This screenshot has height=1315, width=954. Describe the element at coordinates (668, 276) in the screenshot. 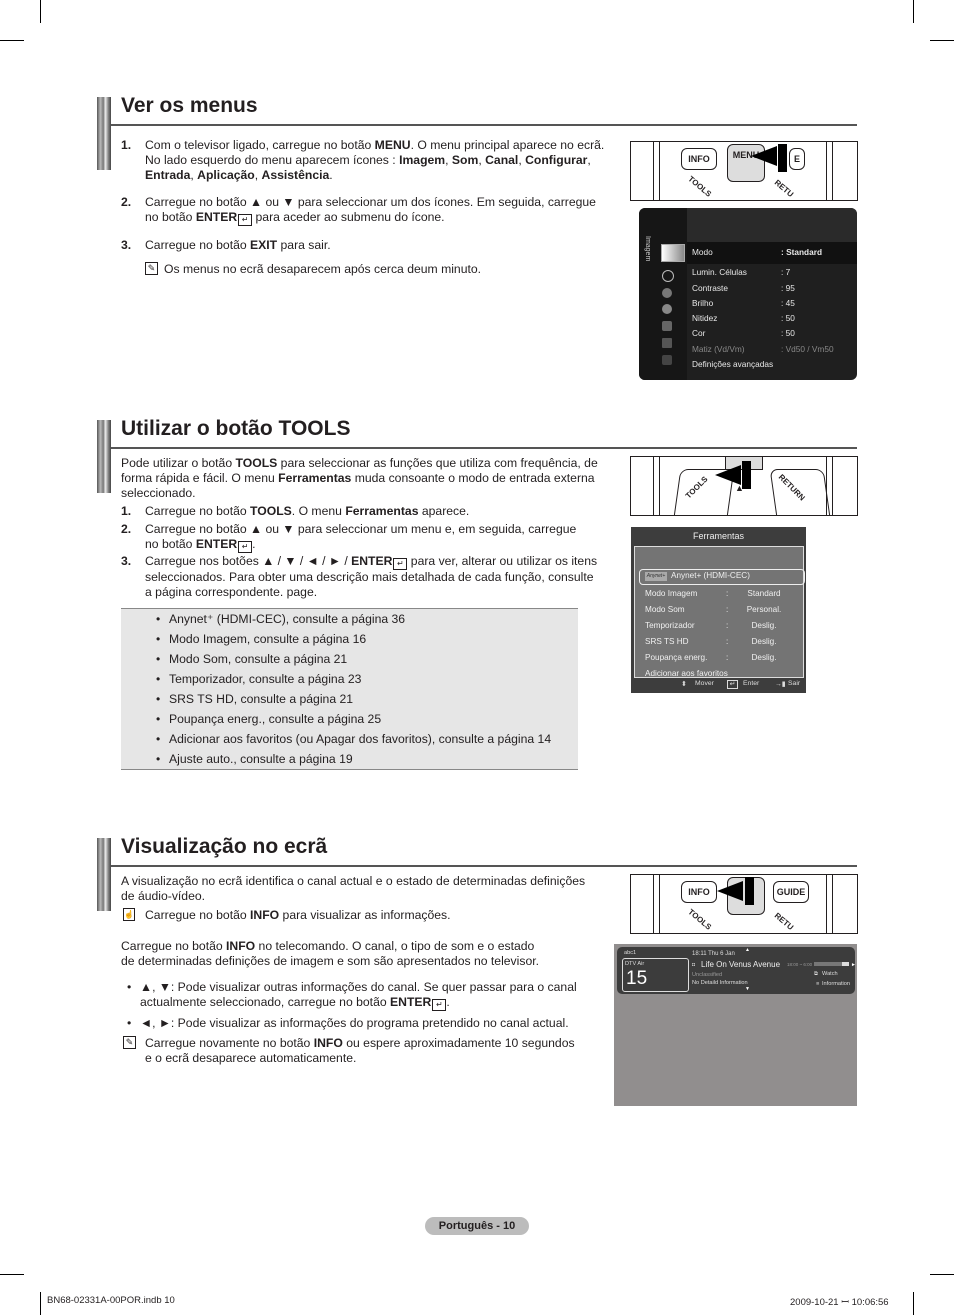

I see `sound-icon` at that location.